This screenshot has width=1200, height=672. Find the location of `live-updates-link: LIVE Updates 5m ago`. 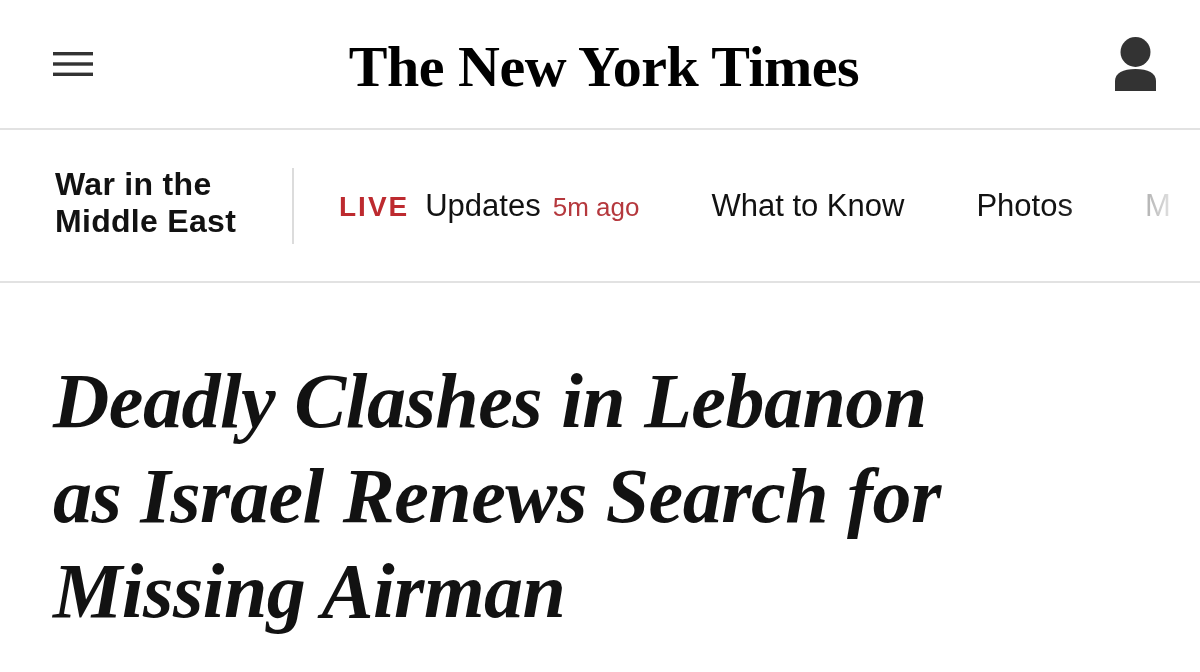

live-updates-link: LIVE Updates 5m ago is located at coordinates (489, 205).